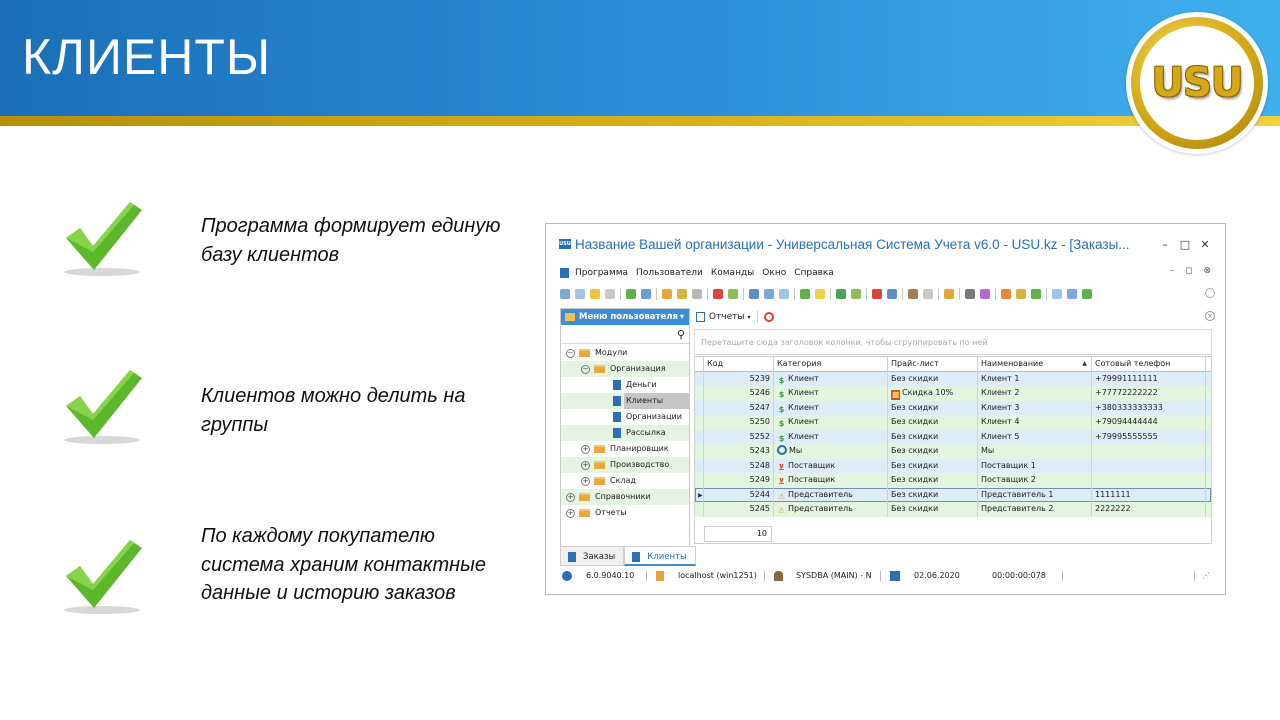 The height and width of the screenshot is (720, 1280). I want to click on bullet-text-1: Программа формирует единую базу клиентов, so click(351, 240).